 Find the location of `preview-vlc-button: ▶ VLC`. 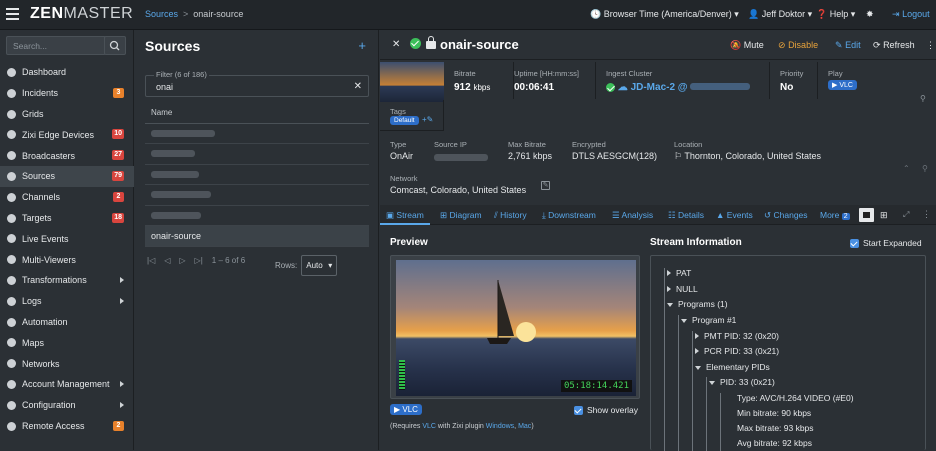

preview-vlc-button: ▶ VLC is located at coordinates (406, 409).